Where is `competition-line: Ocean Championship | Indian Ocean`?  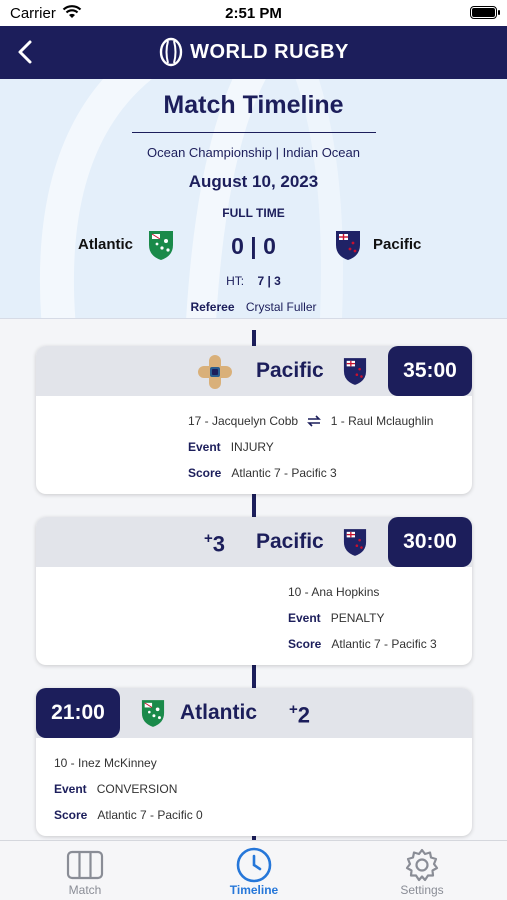 competition-line: Ocean Championship | Indian Ocean is located at coordinates (253, 152).